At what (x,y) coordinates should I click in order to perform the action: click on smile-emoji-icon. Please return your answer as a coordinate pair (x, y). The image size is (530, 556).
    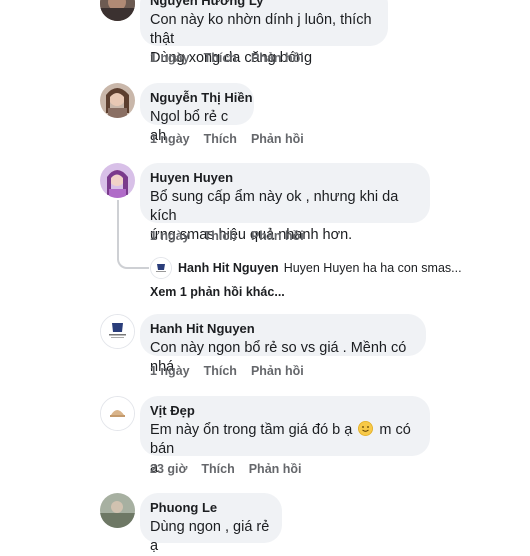
    Looking at the image, I should click on (366, 428).